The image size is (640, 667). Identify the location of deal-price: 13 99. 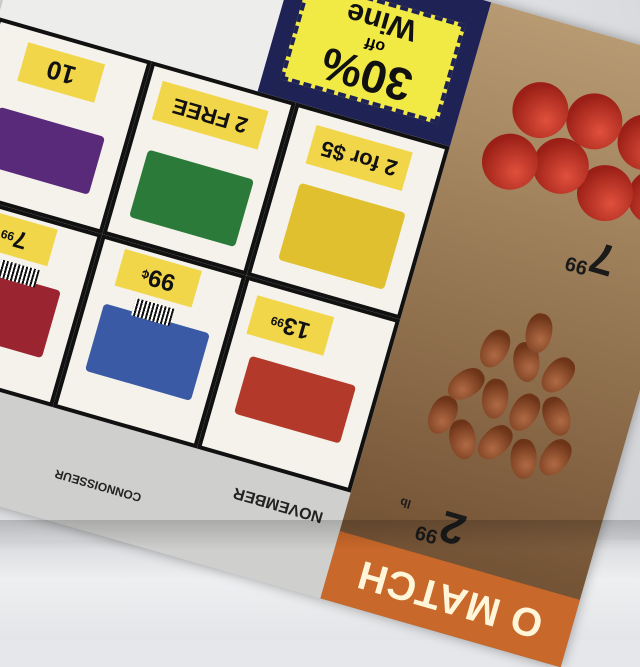
(290, 325).